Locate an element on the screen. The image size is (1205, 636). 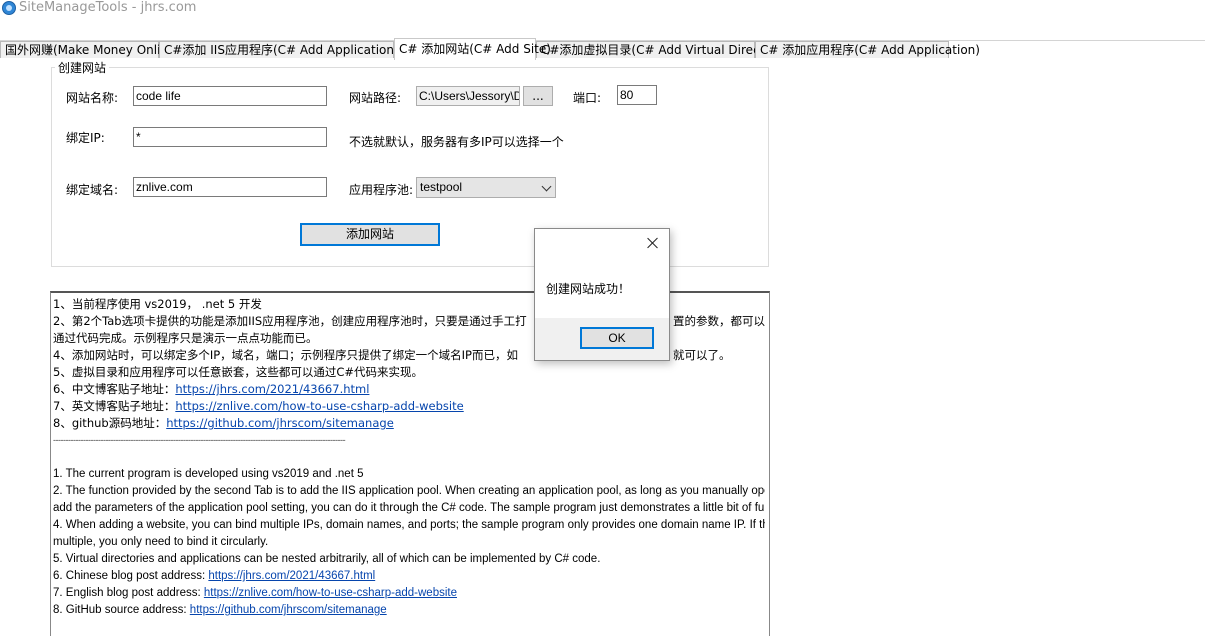
output-line-text: 8. GitHub source address: is located at coordinates (121, 610).